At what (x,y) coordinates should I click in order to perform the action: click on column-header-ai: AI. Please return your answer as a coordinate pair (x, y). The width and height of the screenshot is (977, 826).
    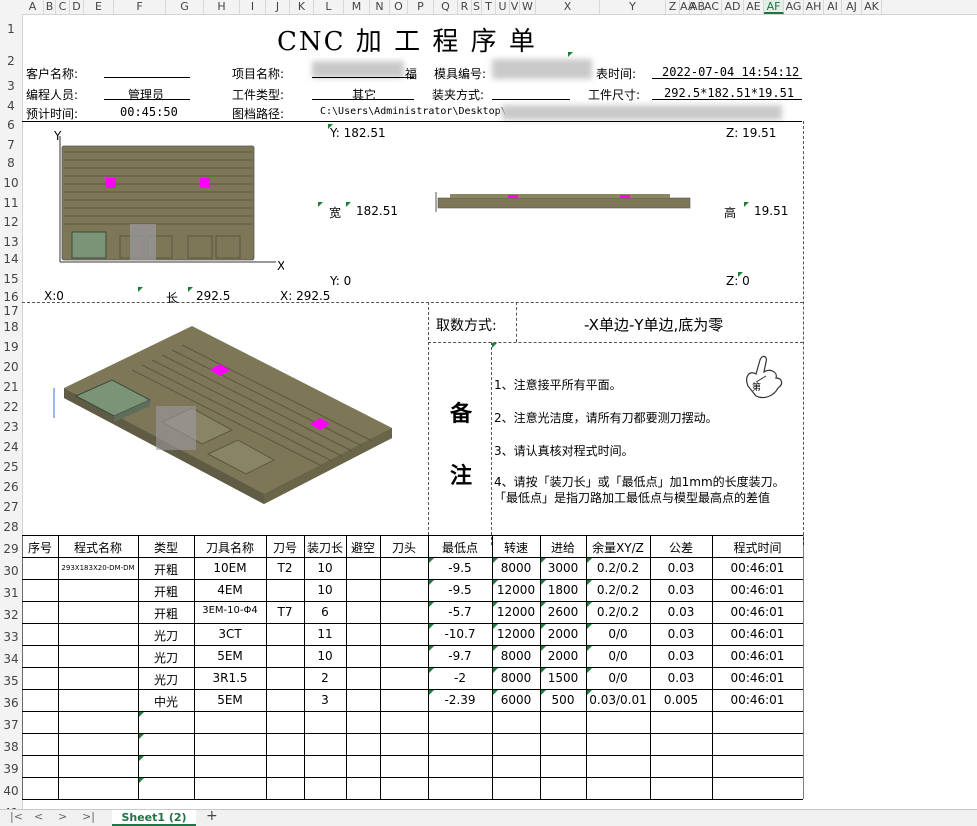
    Looking at the image, I should click on (833, 7).